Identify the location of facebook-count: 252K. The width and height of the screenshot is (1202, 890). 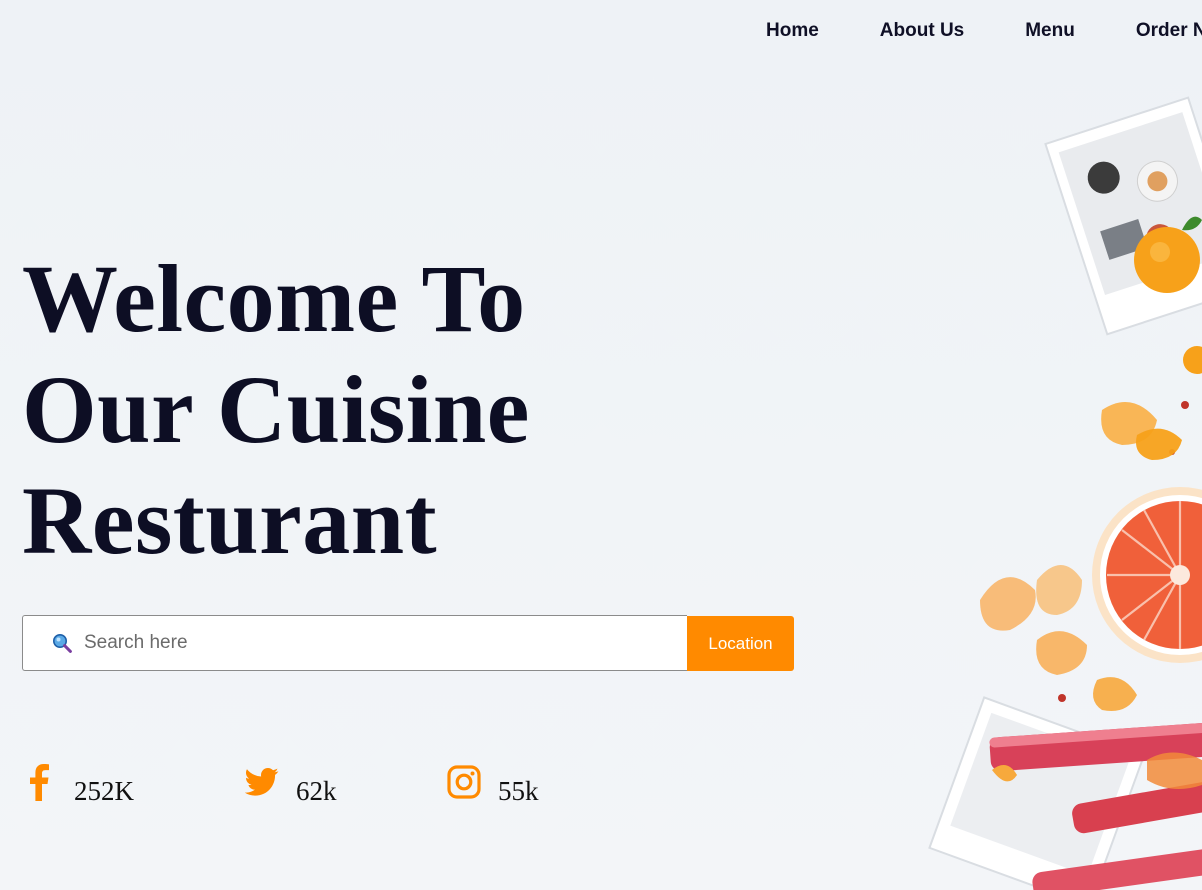
(104, 790).